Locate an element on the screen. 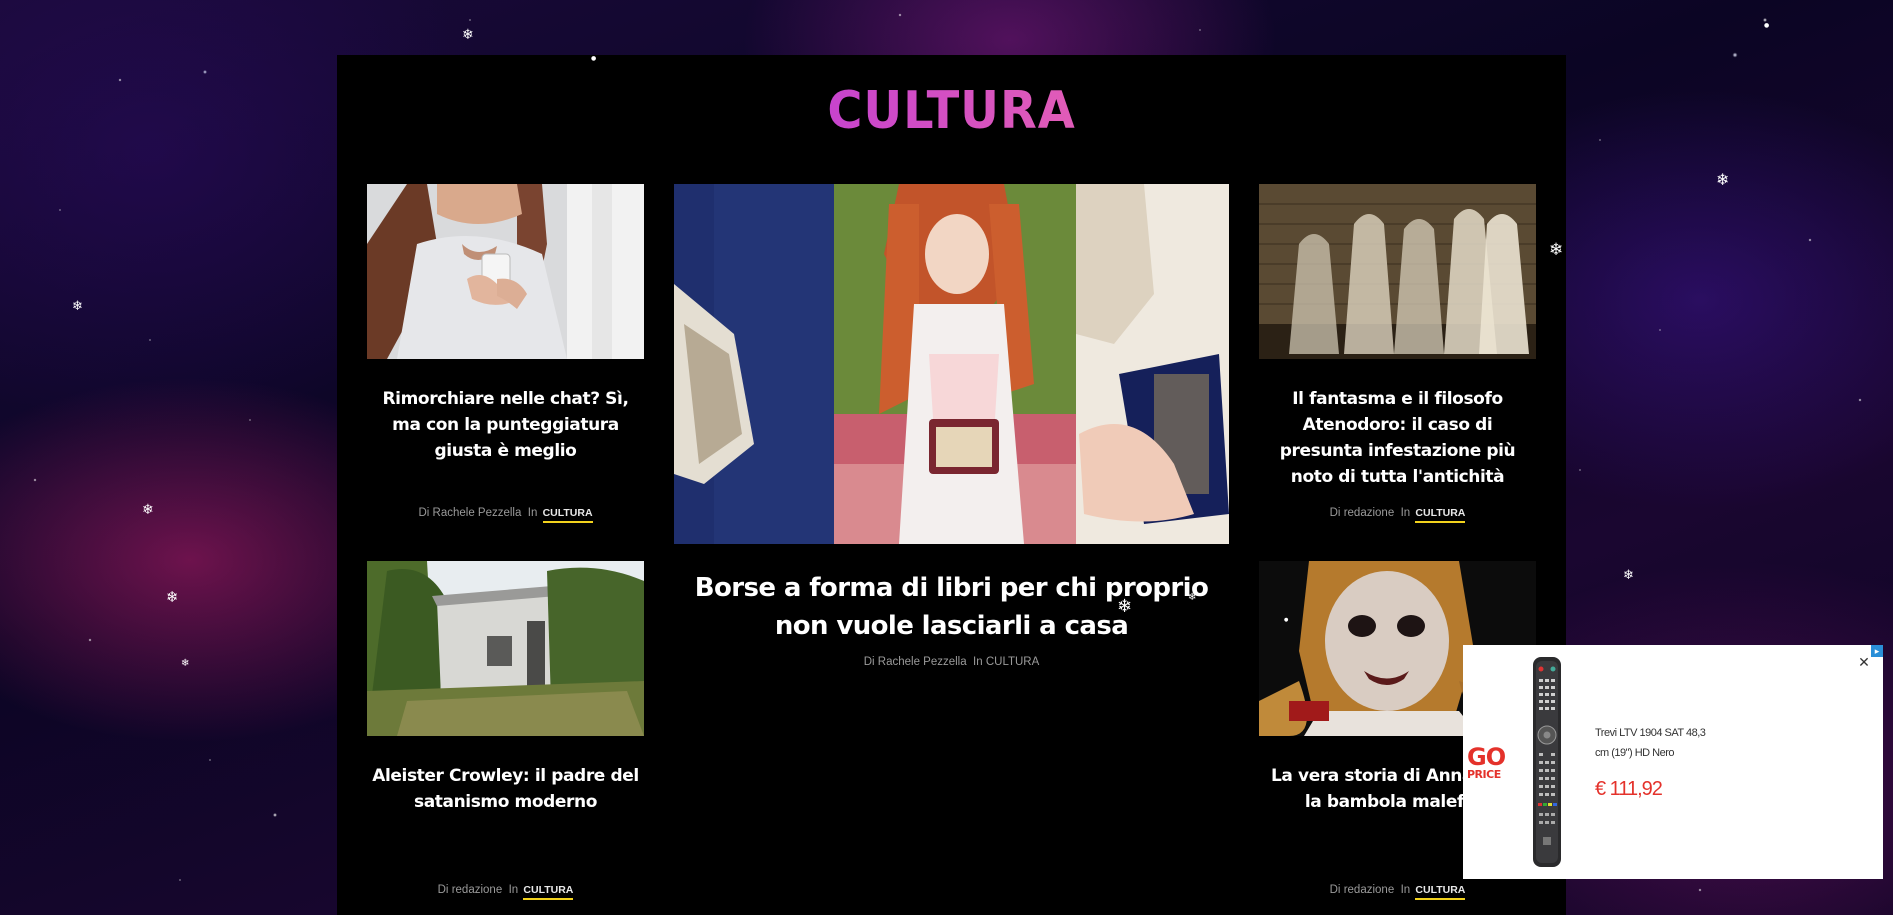 The width and height of the screenshot is (1893, 915). snowflake-icon: ● is located at coordinates (1767, 25).